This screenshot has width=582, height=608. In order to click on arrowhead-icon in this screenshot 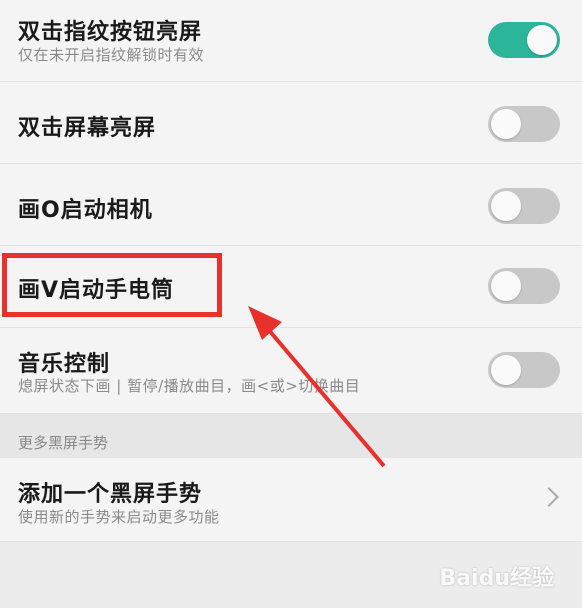, I will do `click(265, 323)`.